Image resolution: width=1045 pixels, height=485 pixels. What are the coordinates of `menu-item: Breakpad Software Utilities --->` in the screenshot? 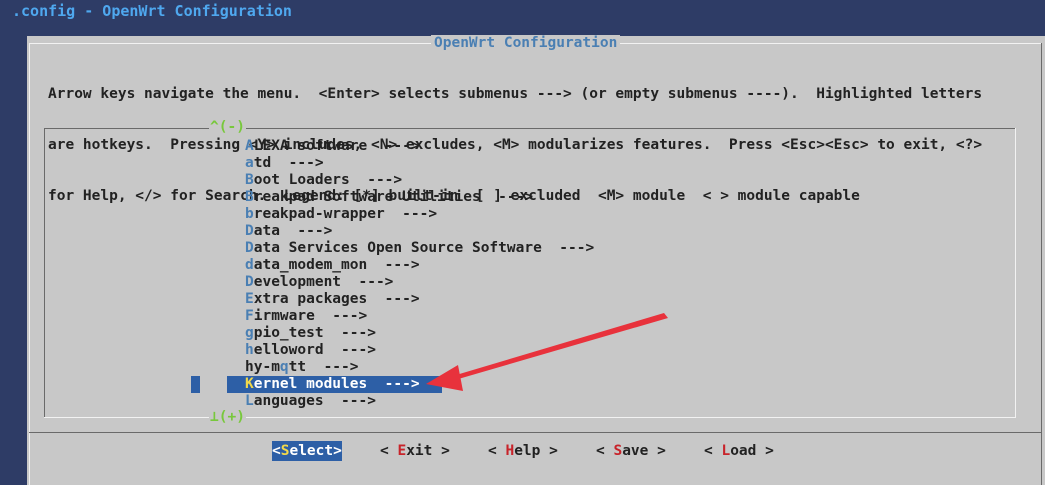 It's located at (419, 197).